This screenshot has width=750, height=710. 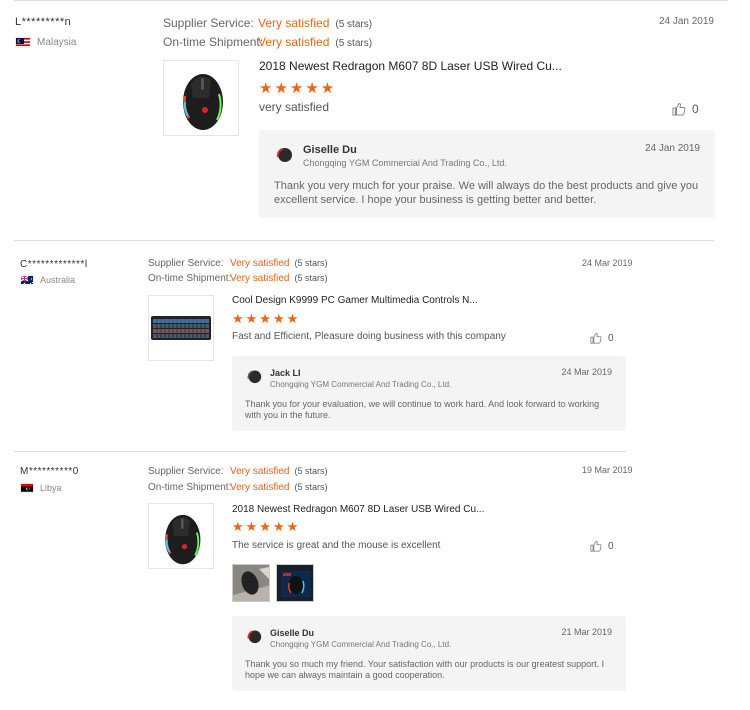 I want to click on libya-flag-icon, so click(x=27, y=488).